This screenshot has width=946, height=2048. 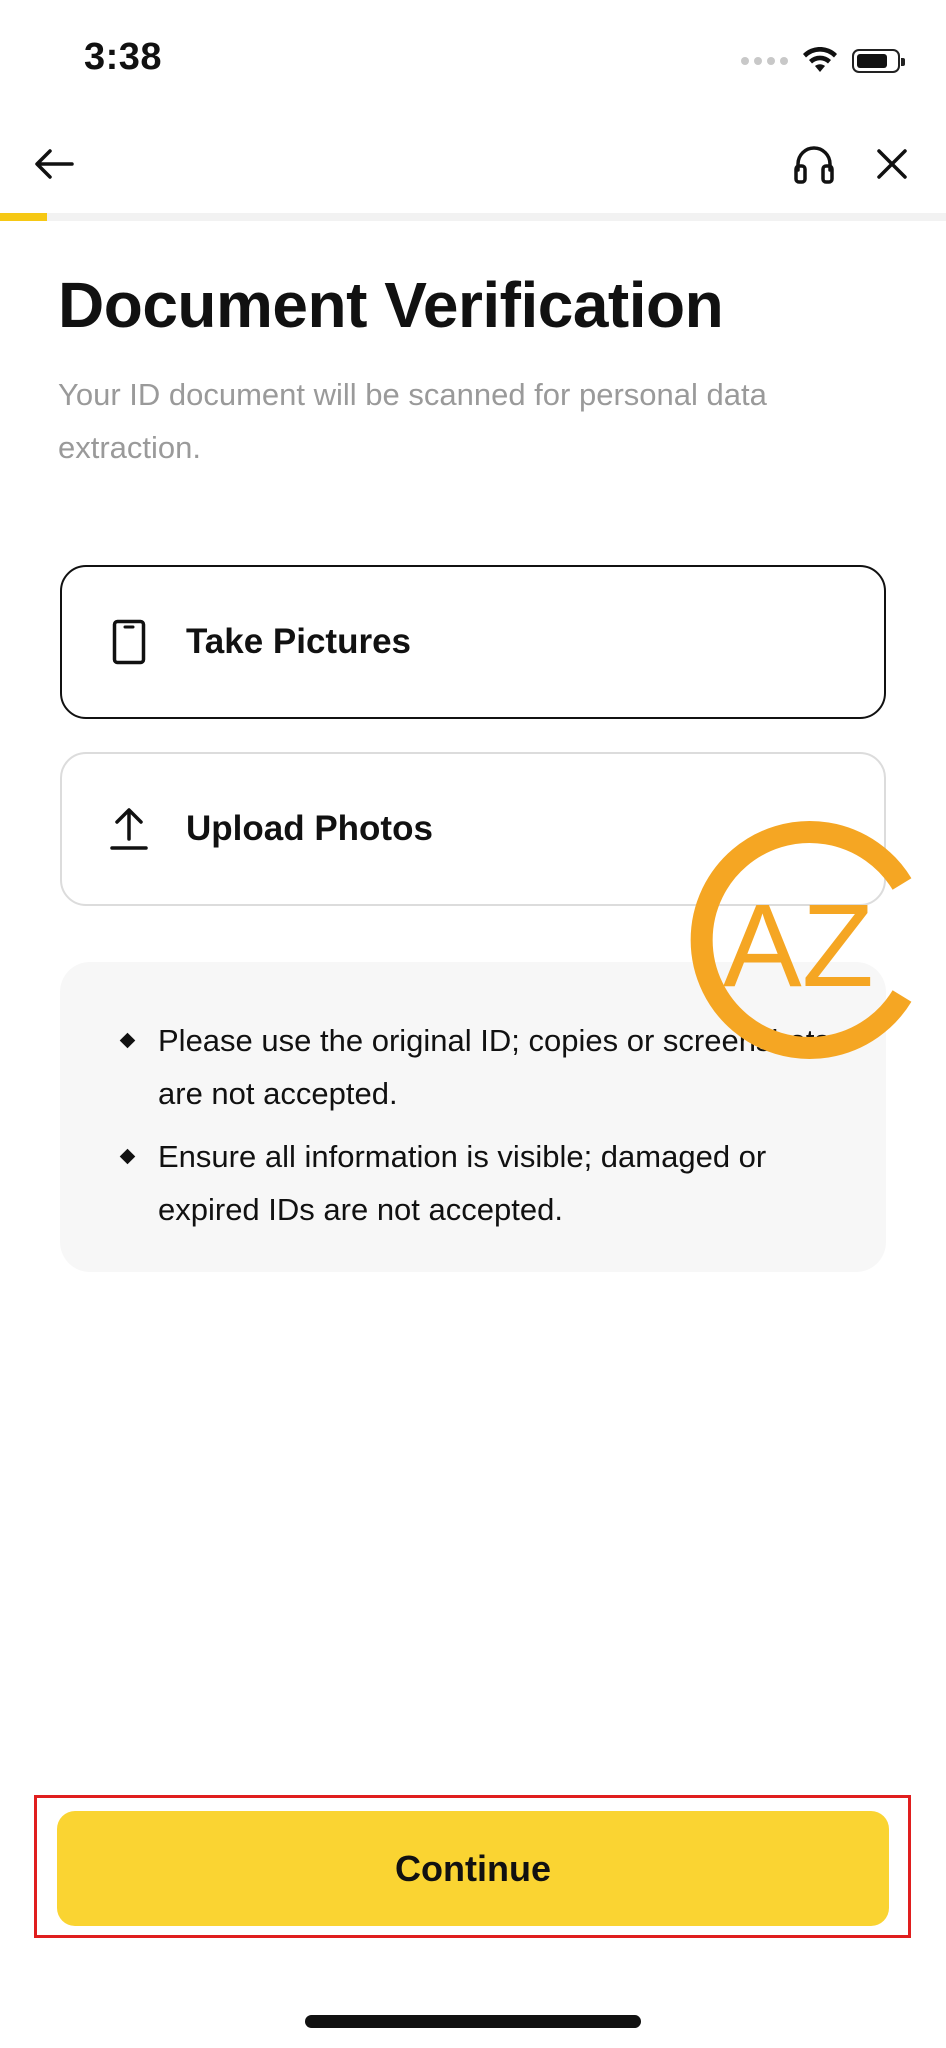 I want to click on cellular-signal-icon, so click(x=764, y=61).